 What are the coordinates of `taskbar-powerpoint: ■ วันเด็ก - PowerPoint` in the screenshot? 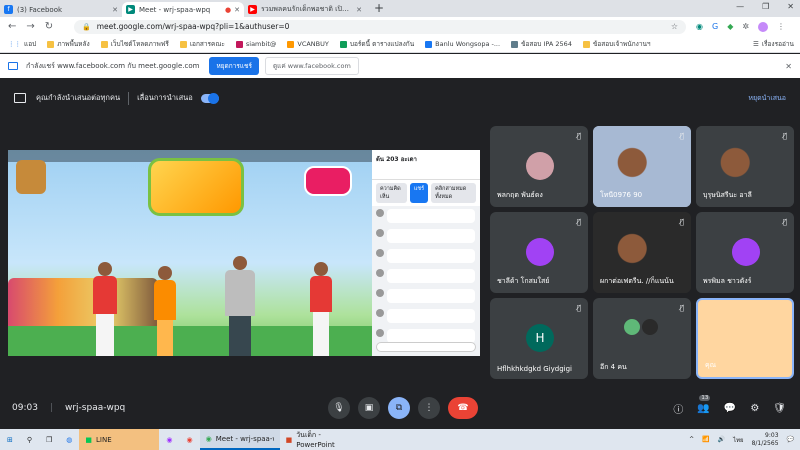 It's located at (320, 439).